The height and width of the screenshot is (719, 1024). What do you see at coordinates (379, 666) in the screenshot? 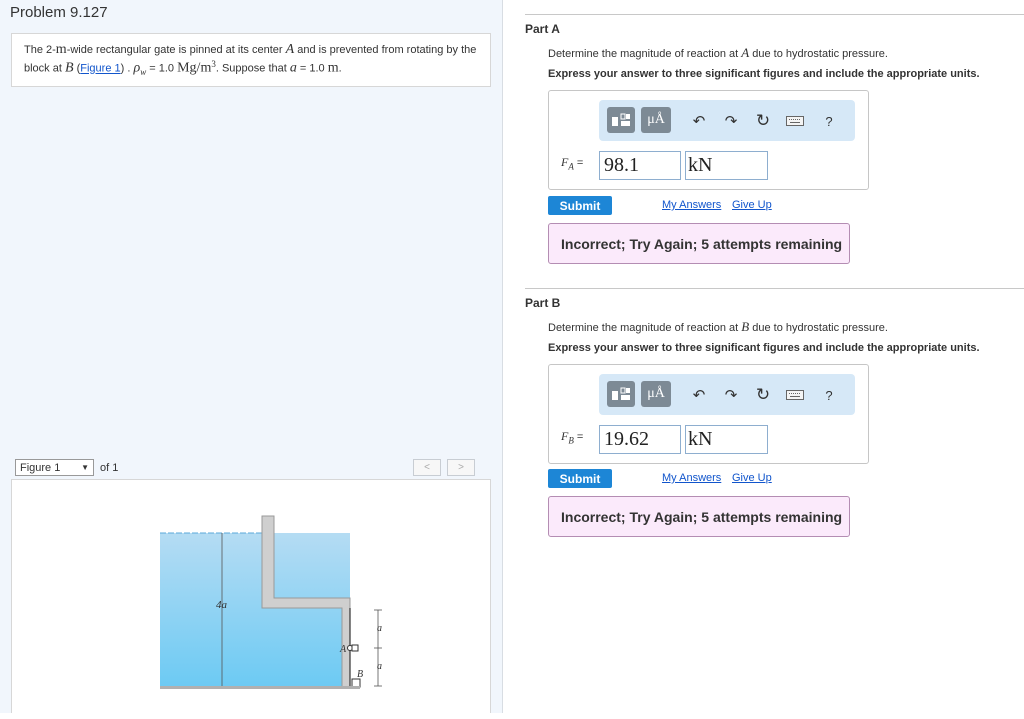
I see `dim-label-a-lower: a` at bounding box center [379, 666].